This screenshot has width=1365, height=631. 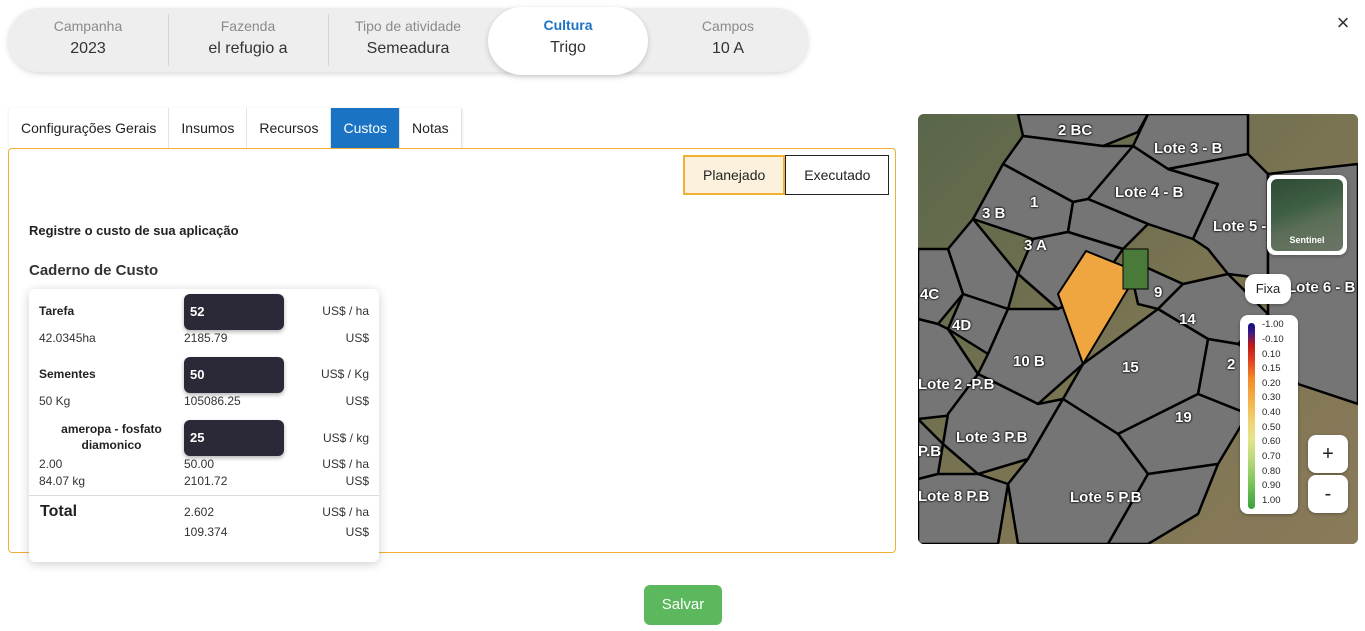 I want to click on step-value: el refugio a, so click(x=248, y=48).